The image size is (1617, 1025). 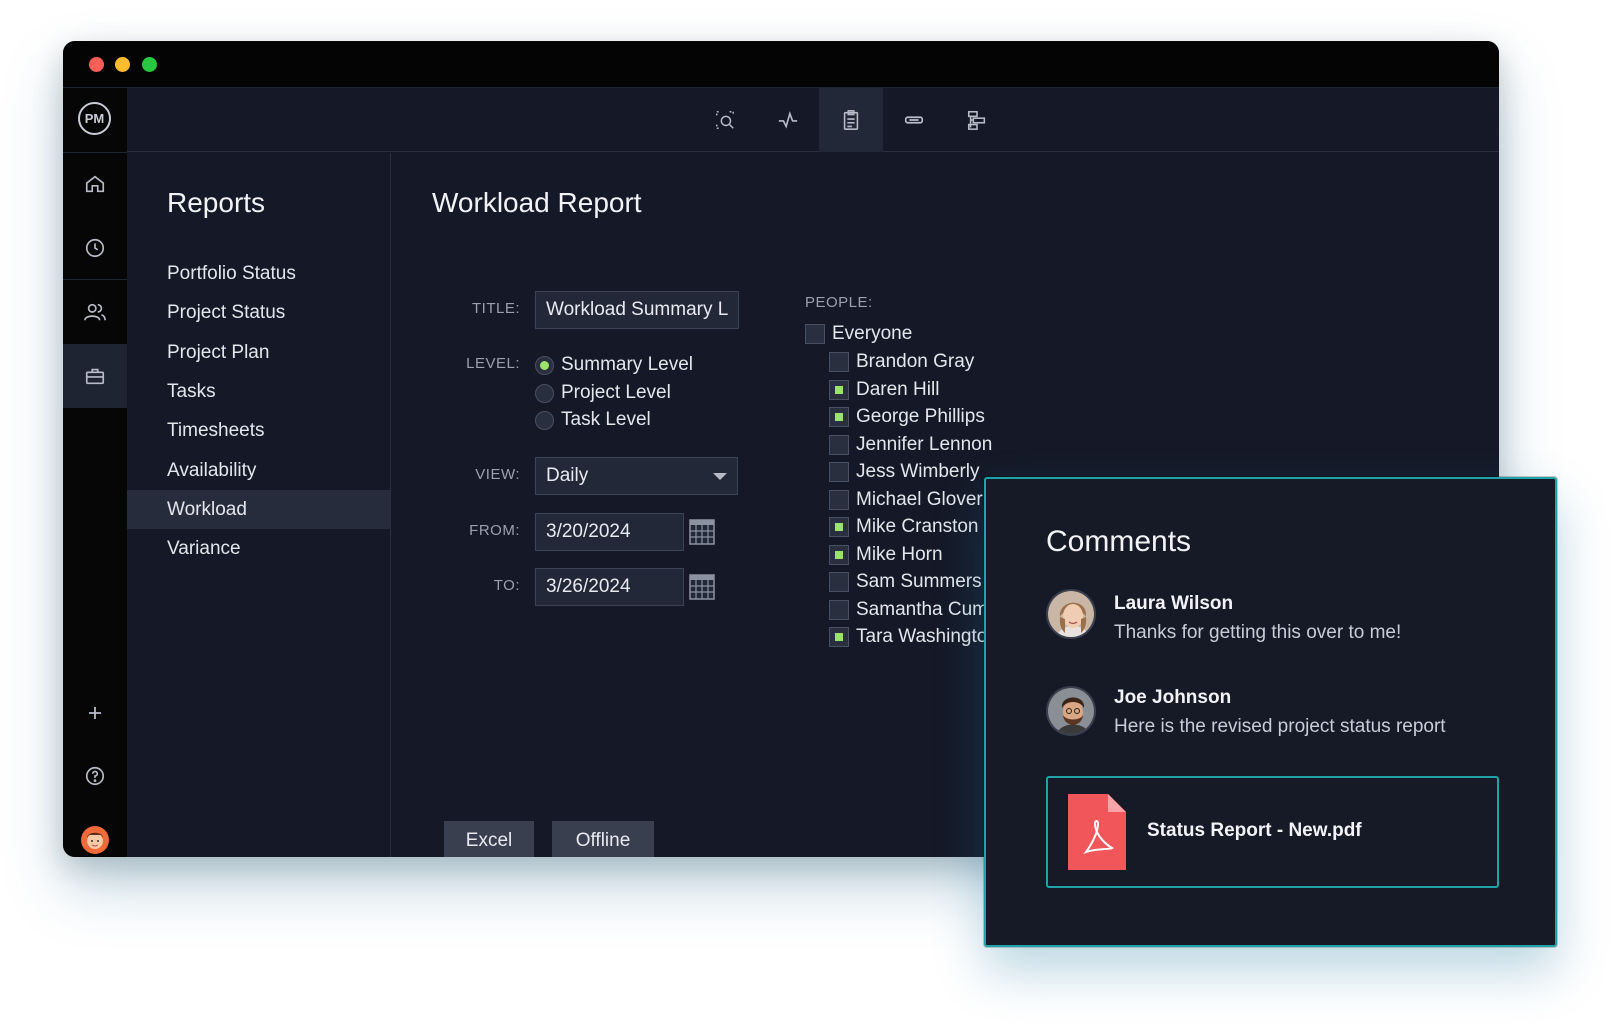 I want to click on checkbox-label: George Phillips, so click(x=920, y=416).